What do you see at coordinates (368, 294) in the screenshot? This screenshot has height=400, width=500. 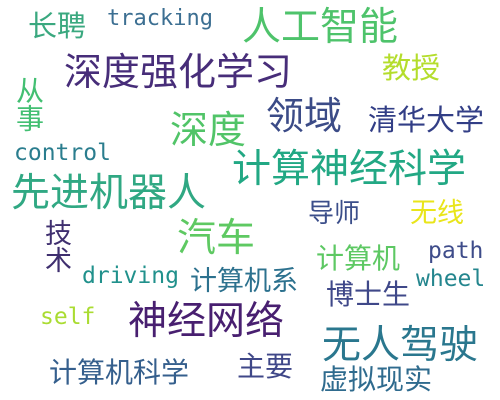 I see `word-boshisheng: 博士生` at bounding box center [368, 294].